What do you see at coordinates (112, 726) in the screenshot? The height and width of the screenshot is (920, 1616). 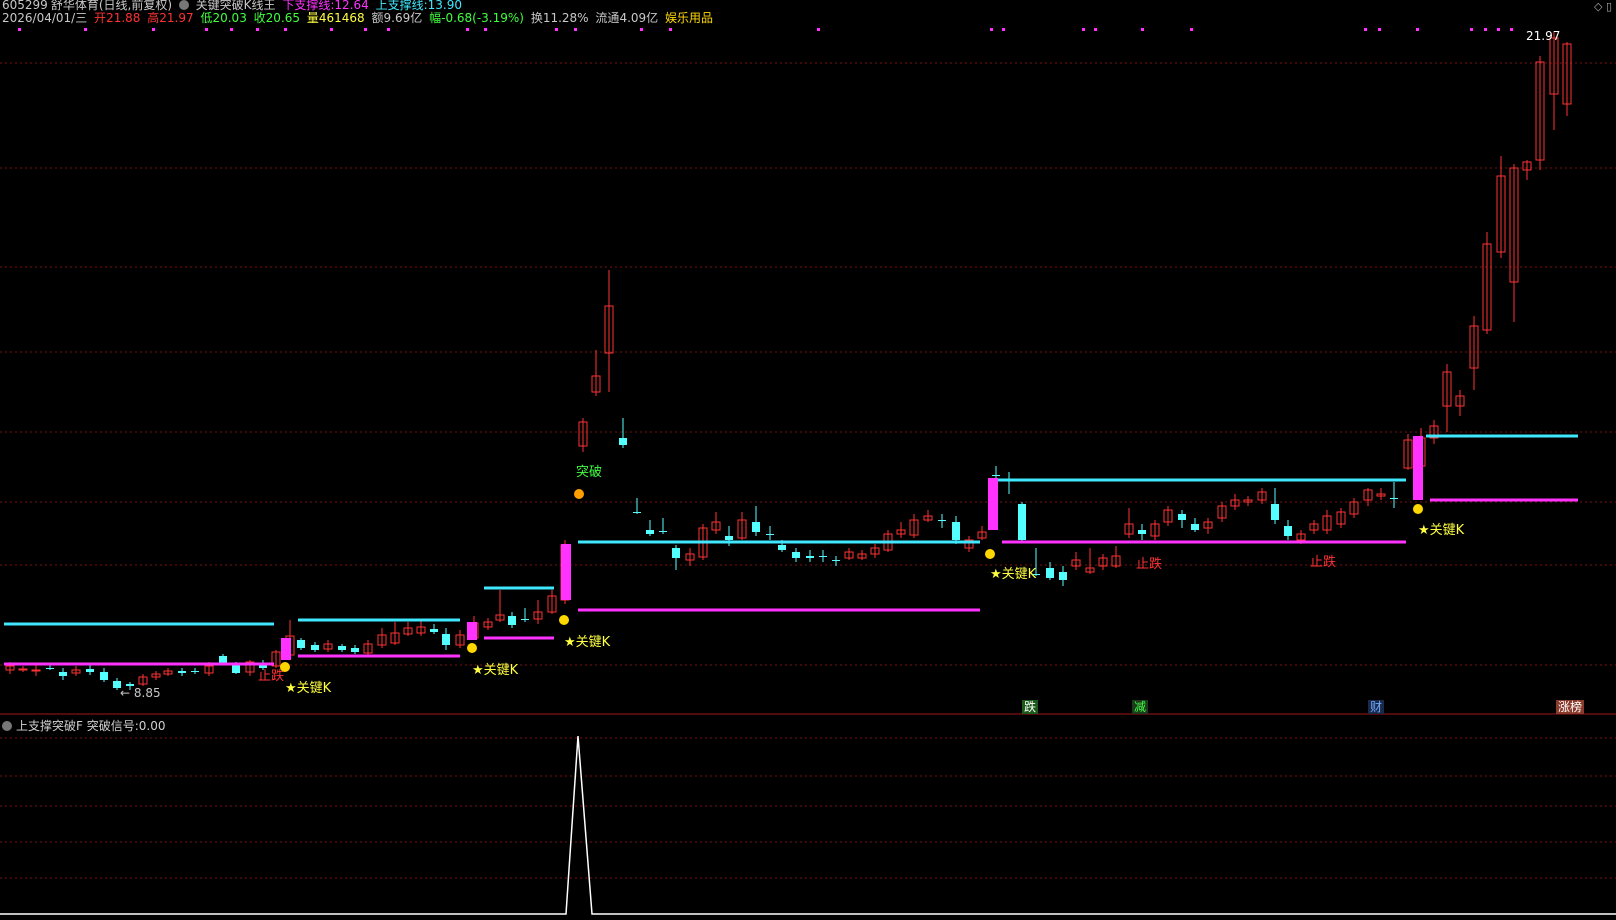 I see `signal-label: 突破信号:` at bounding box center [112, 726].